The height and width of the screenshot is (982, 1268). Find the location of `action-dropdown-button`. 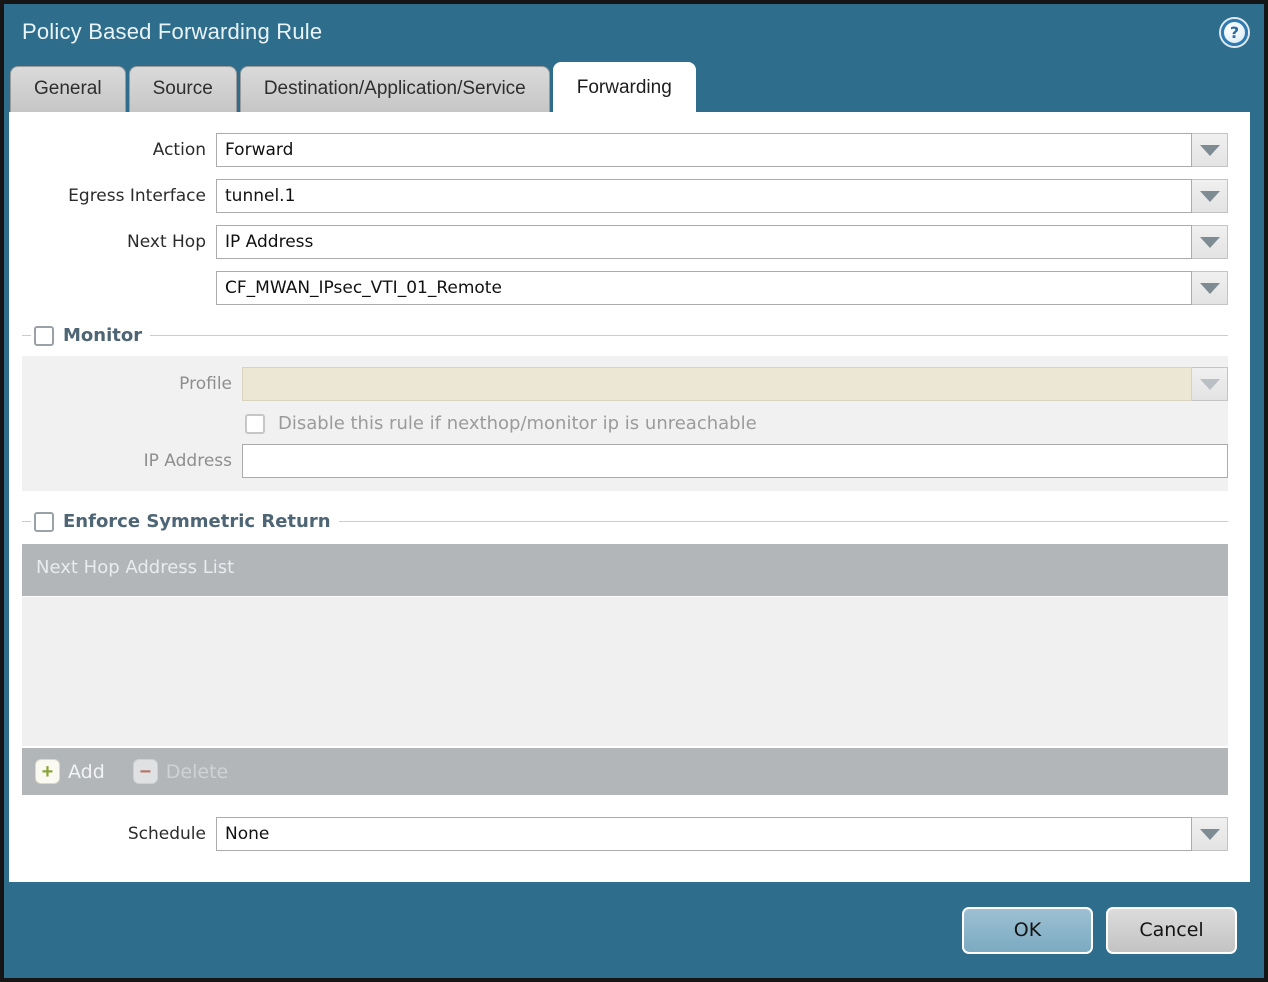

action-dropdown-button is located at coordinates (1210, 150).